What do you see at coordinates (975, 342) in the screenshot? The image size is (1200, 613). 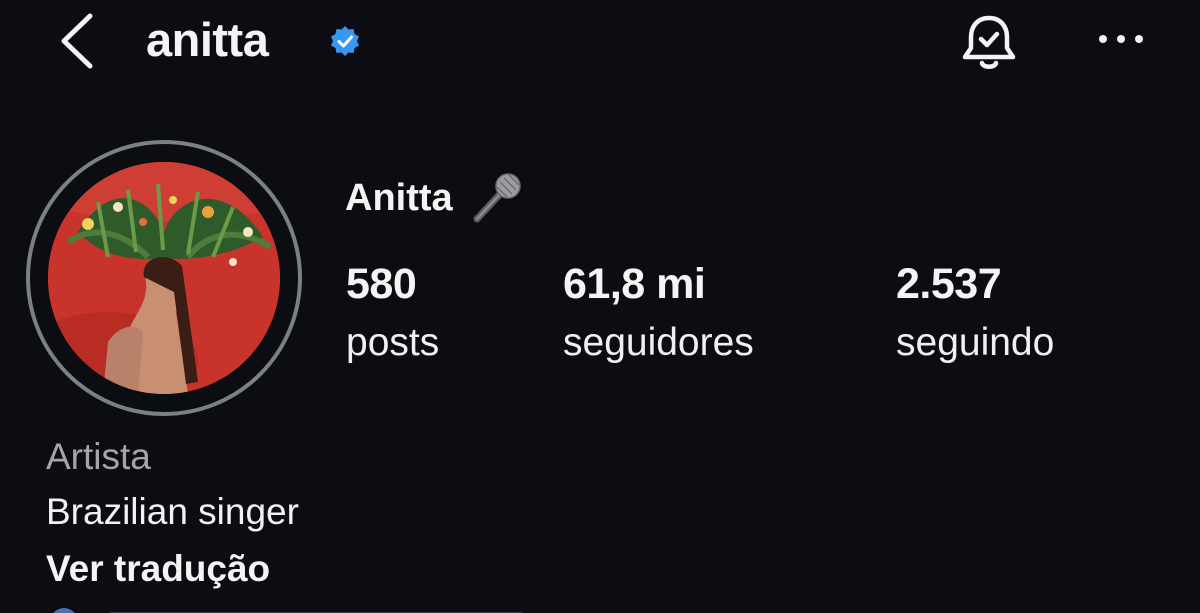 I see `following-label: seguindo` at bounding box center [975, 342].